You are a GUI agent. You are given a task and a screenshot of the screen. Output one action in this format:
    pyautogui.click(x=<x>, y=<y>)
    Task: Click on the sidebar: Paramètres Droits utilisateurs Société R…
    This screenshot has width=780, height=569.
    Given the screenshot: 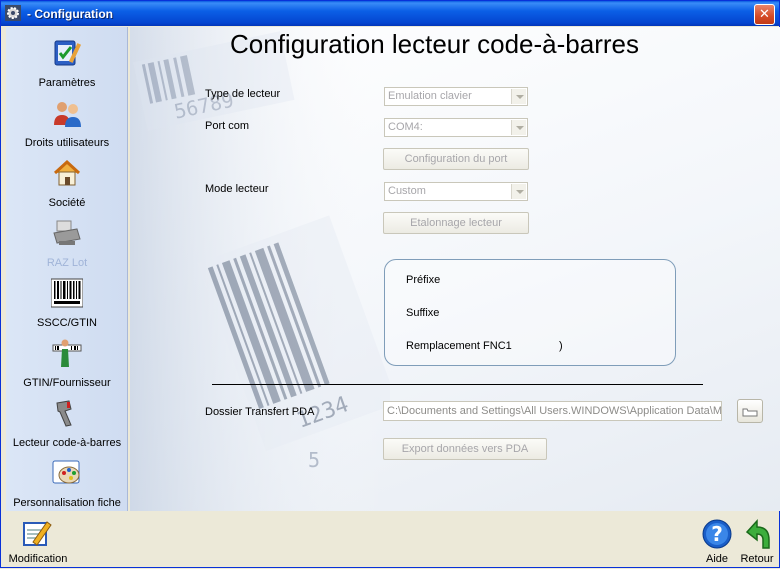 What is the action you would take?
    pyautogui.click(x=67, y=269)
    